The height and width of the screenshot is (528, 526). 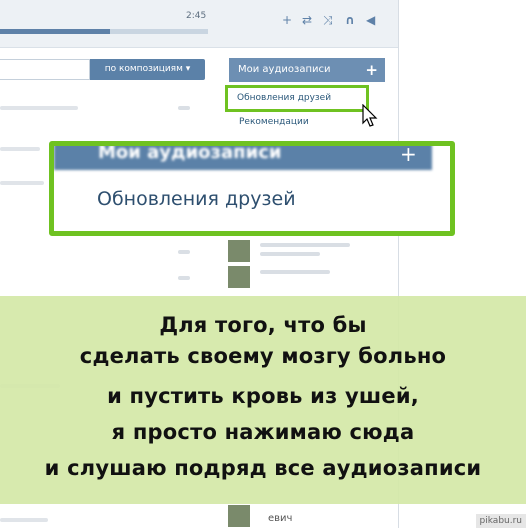 What do you see at coordinates (263, 468) in the screenshot?
I see `caption-line: и слушаю подряд все аудиозаписи` at bounding box center [263, 468].